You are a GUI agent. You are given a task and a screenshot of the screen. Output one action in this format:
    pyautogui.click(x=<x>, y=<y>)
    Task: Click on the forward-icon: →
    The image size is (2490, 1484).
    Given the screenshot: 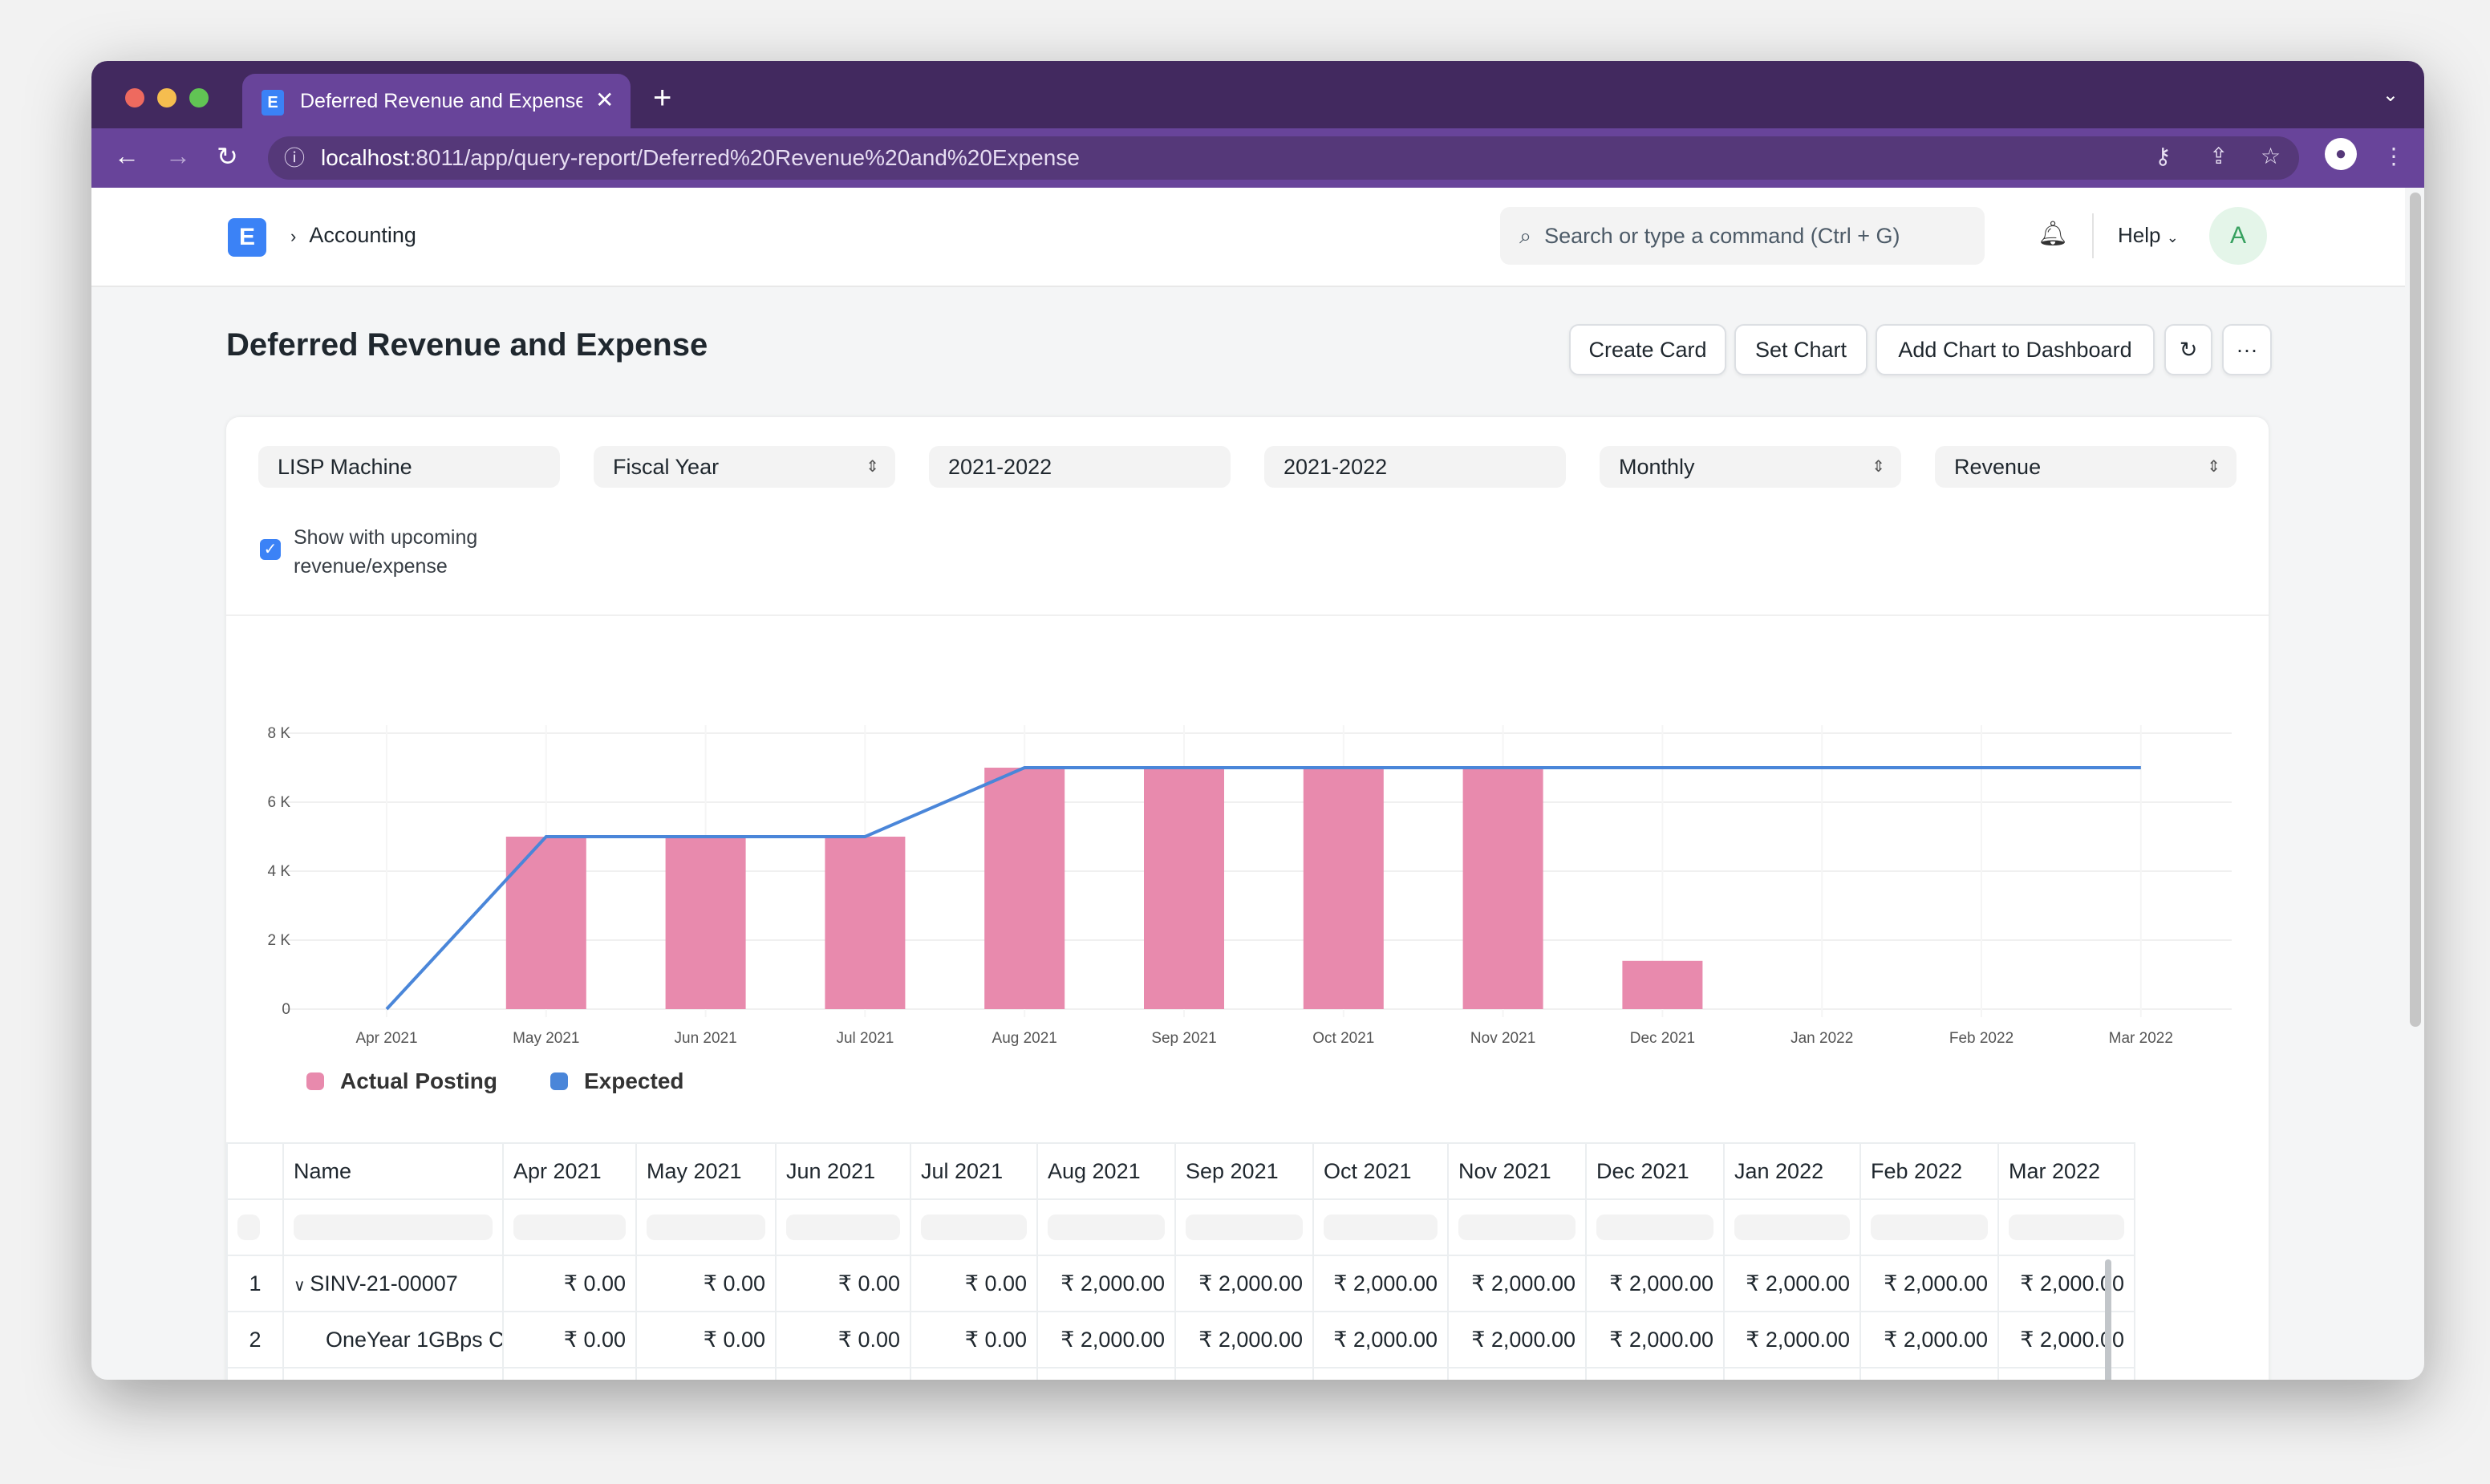 What is the action you would take?
    pyautogui.click(x=178, y=156)
    